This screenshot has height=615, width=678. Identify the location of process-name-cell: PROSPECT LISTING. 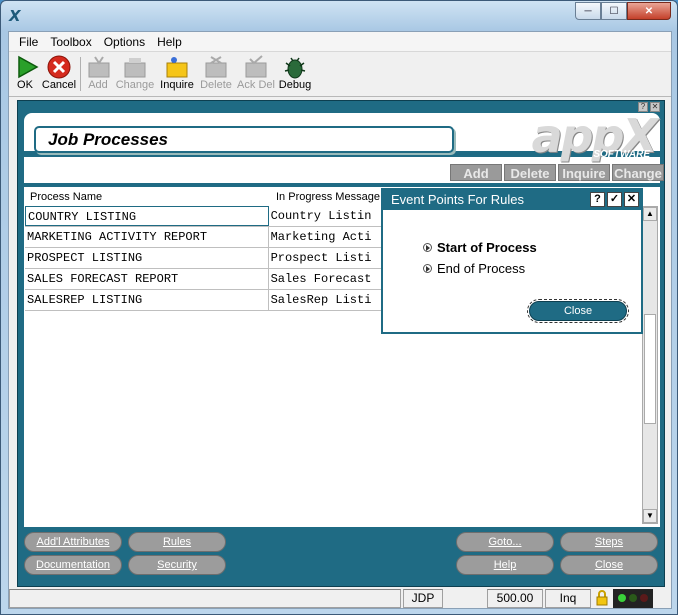
(147, 258).